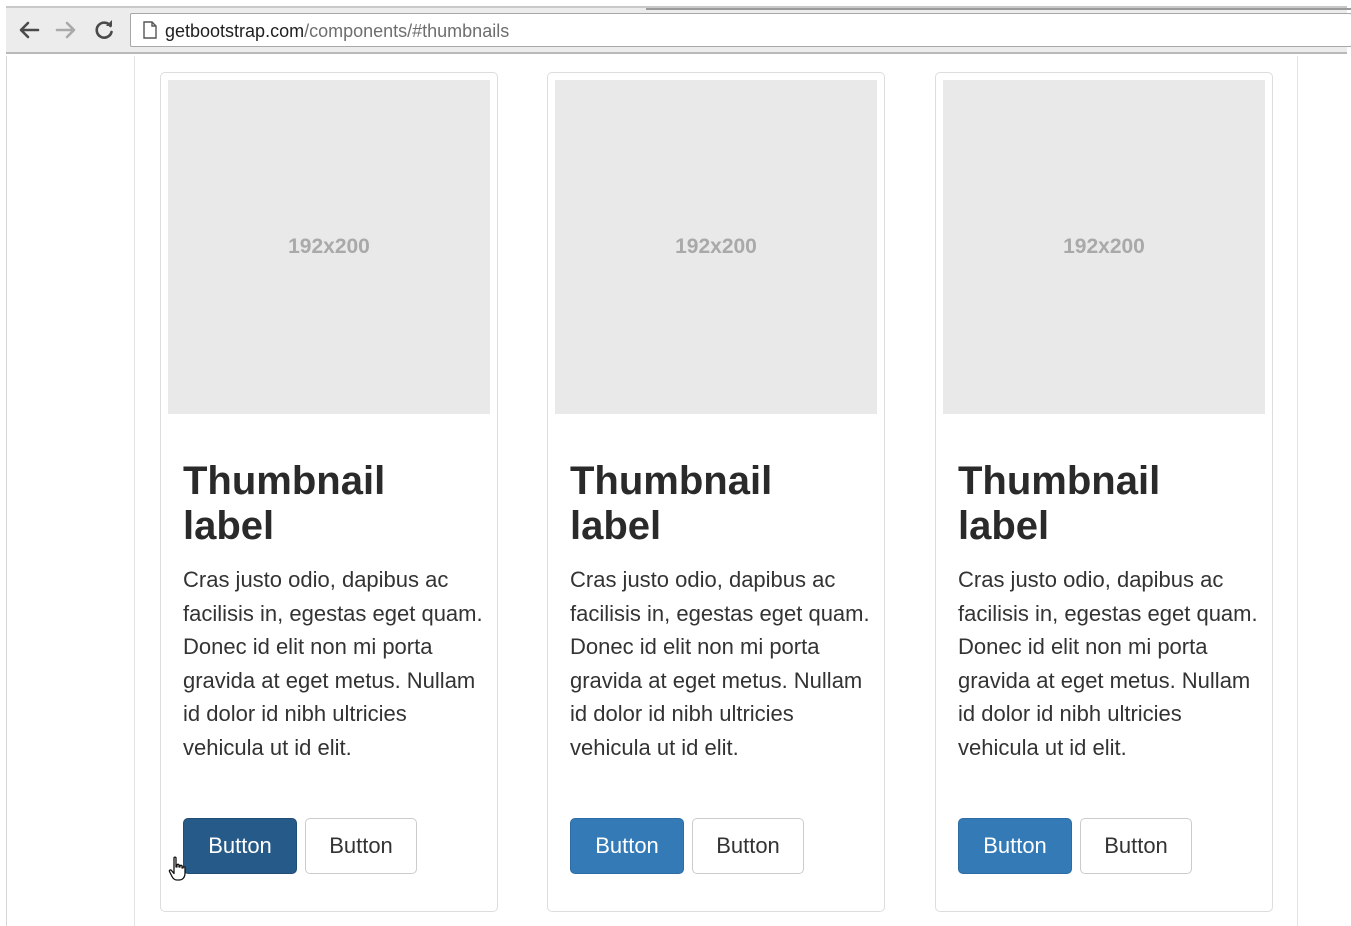  Describe the element at coordinates (407, 31) in the screenshot. I see `url-path: /components/#thumbnails` at that location.